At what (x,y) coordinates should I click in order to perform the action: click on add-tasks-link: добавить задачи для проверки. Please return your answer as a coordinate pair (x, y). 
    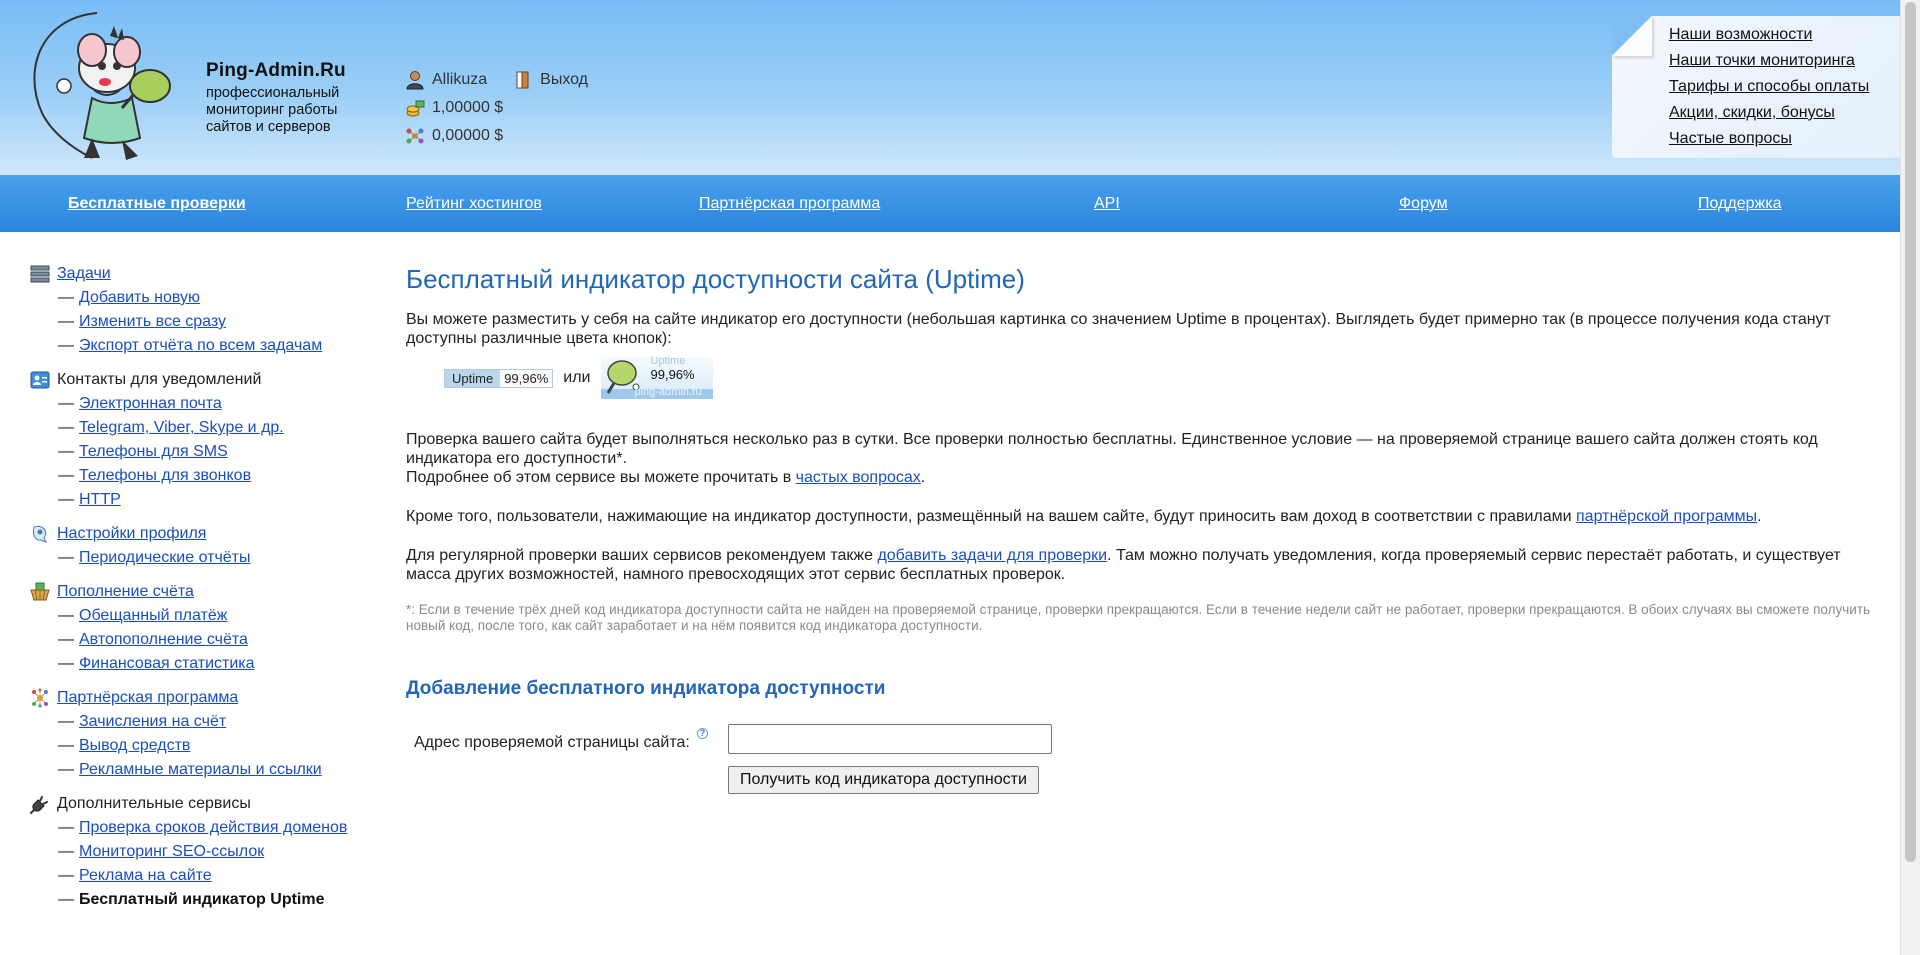
    Looking at the image, I should click on (992, 555).